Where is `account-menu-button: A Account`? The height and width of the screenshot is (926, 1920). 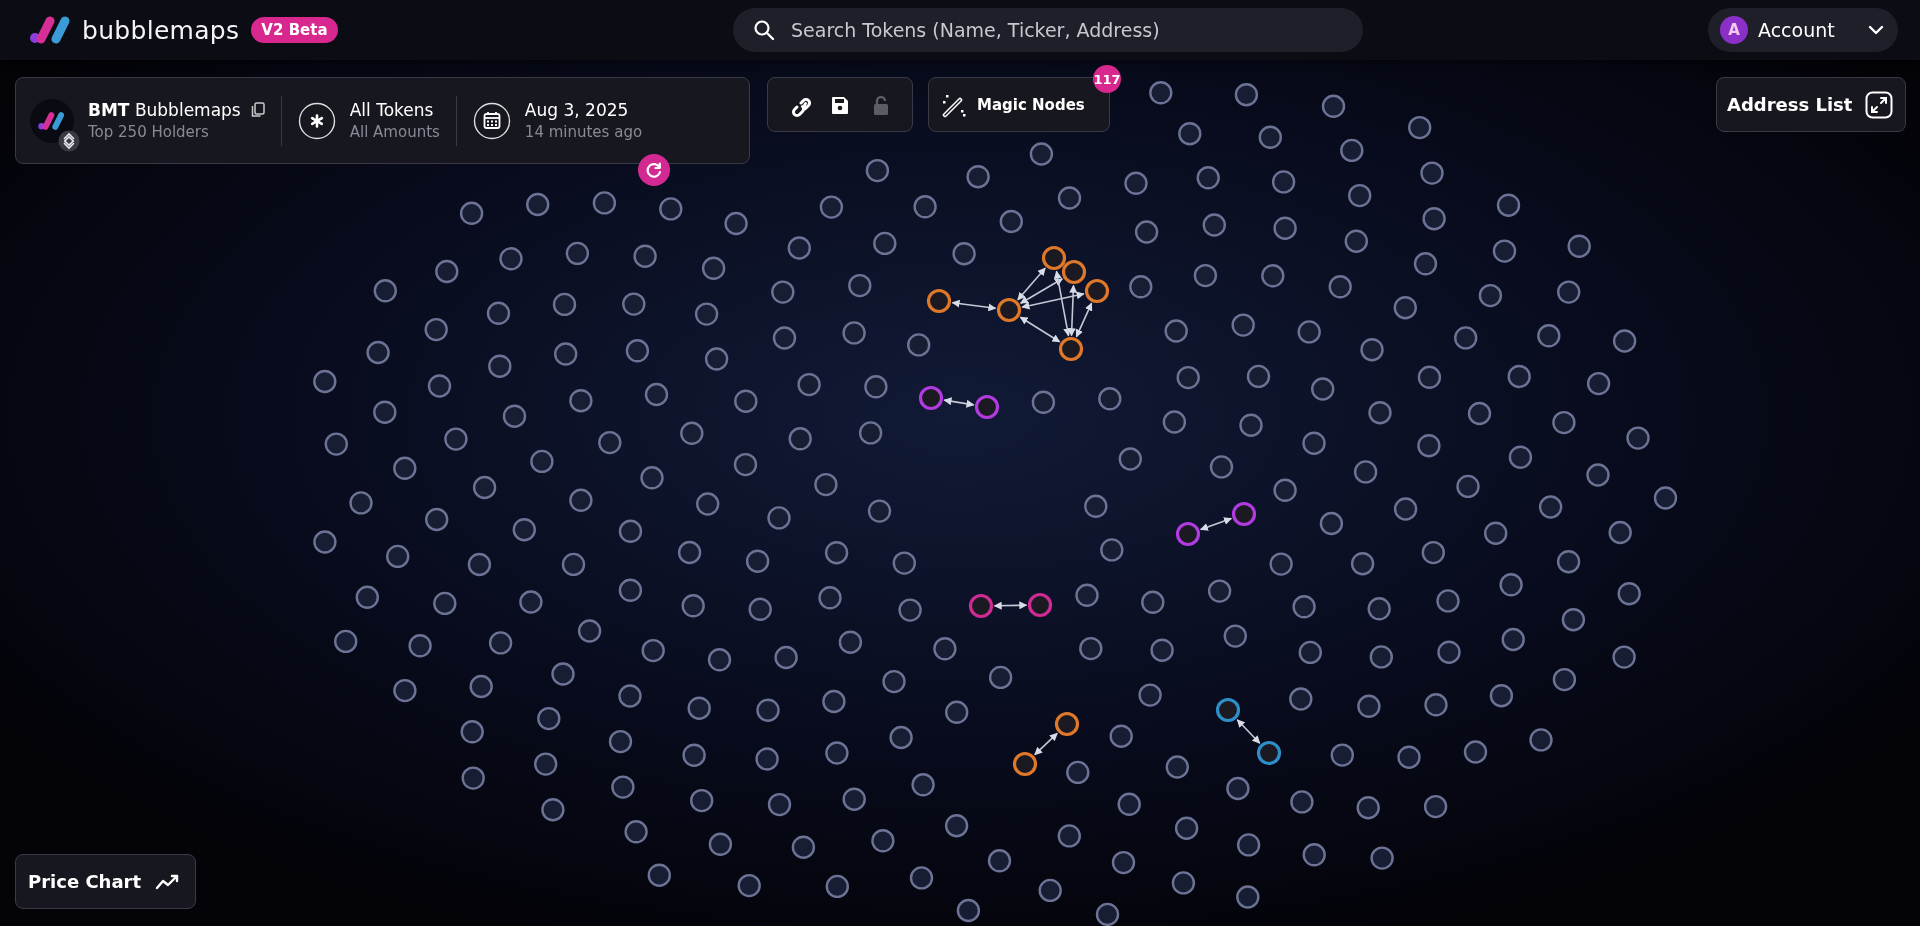 account-menu-button: A Account is located at coordinates (1803, 30).